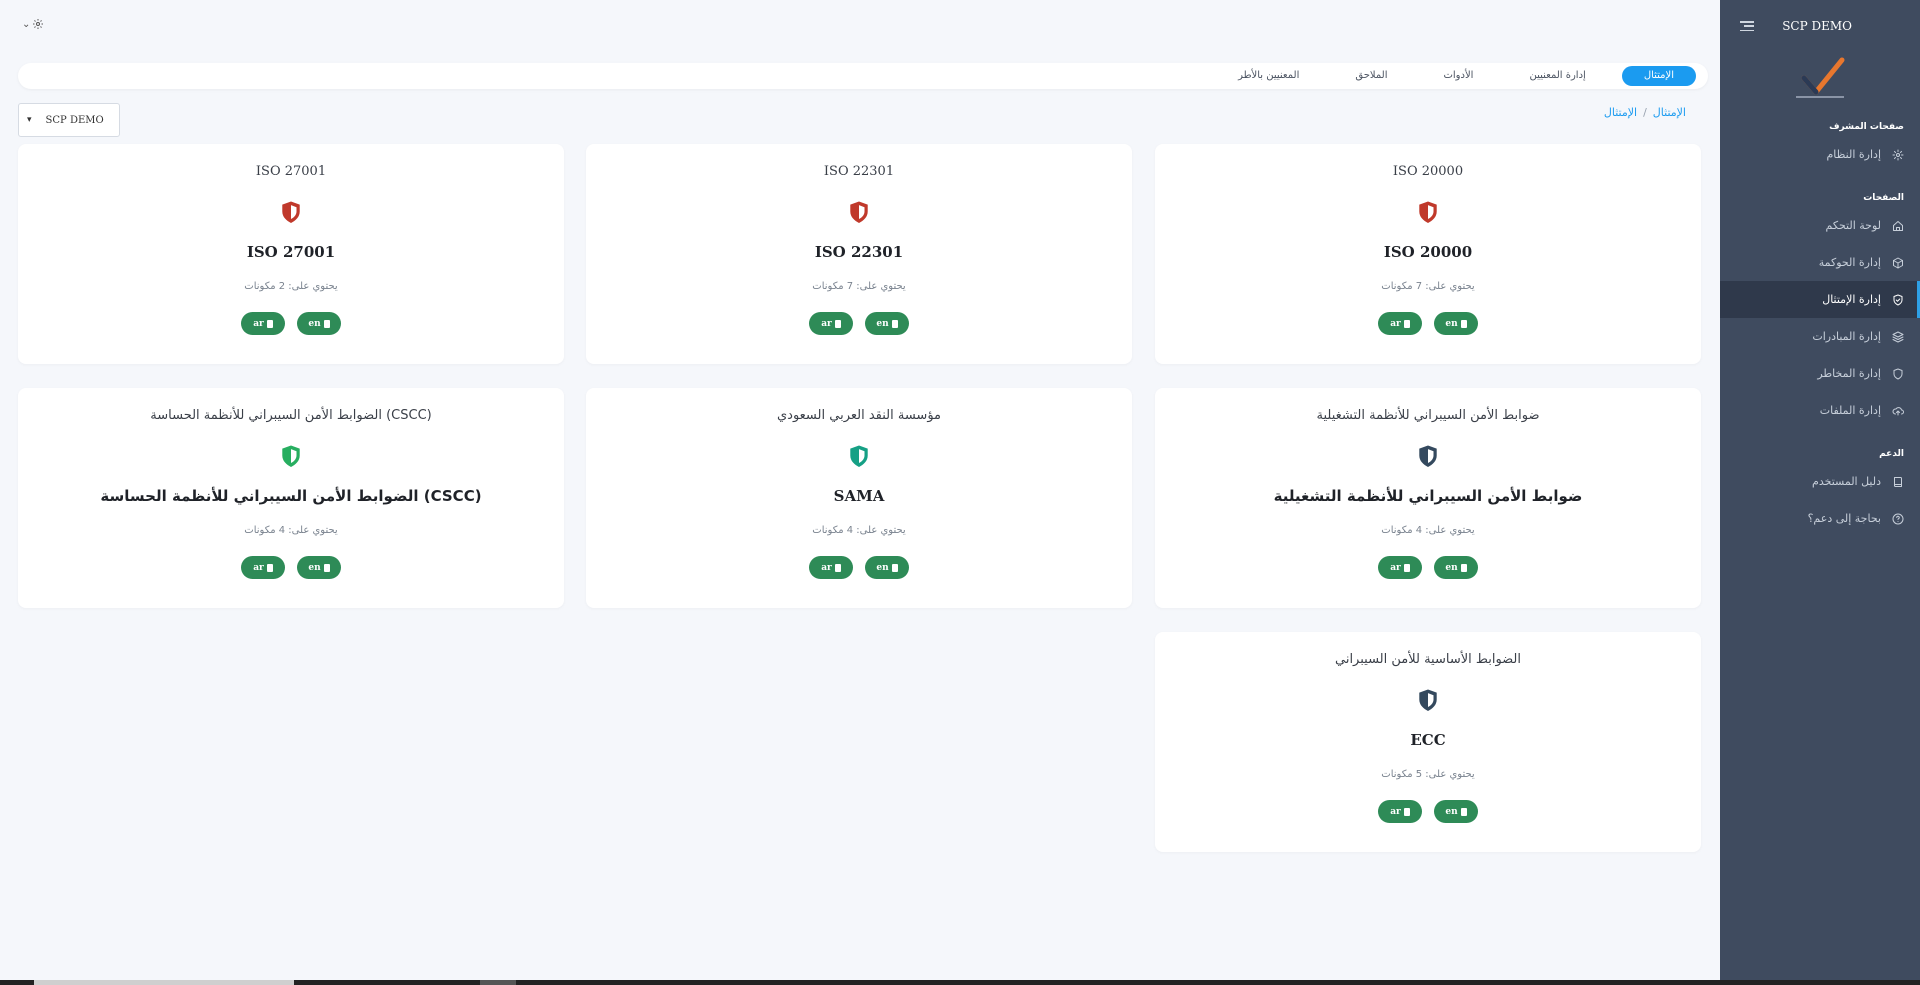  What do you see at coordinates (1268, 76) in the screenshot?
I see `tab: المعنيين بالأطر` at bounding box center [1268, 76].